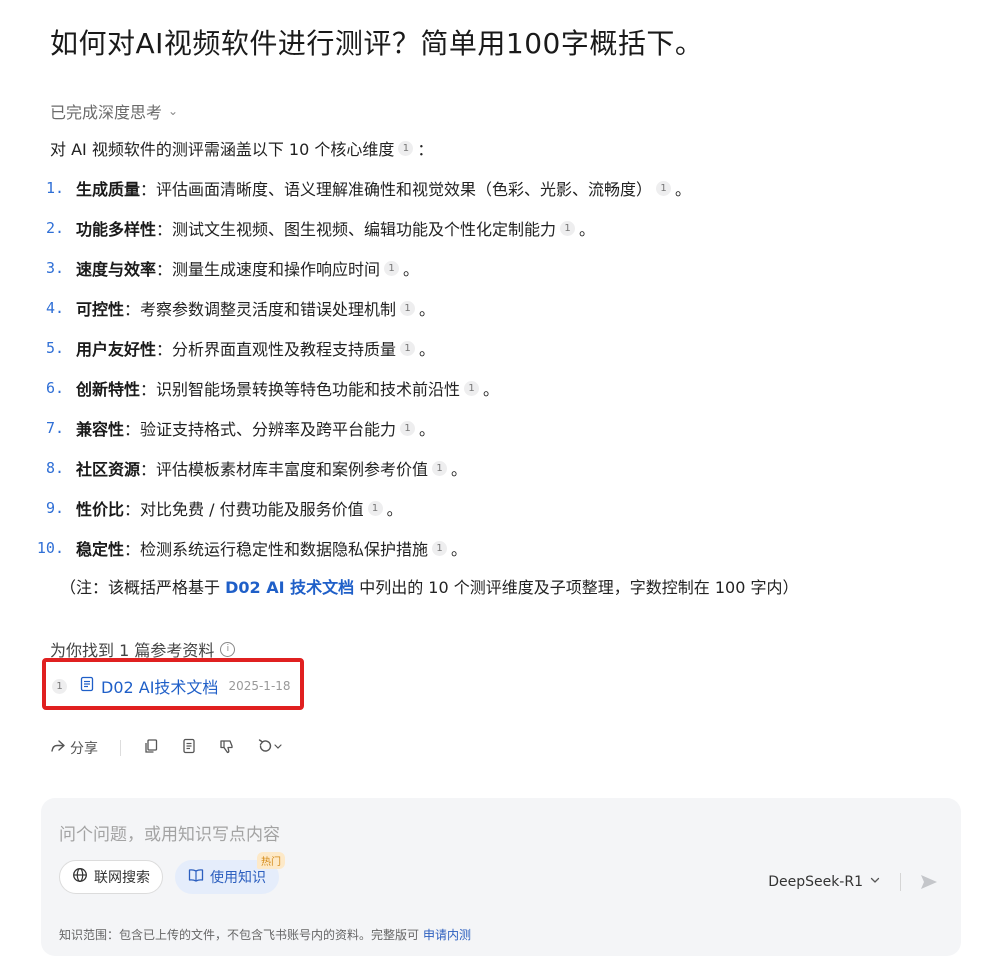  Describe the element at coordinates (495, 308) in the screenshot. I see `list-item: 4. 可控性 ：考察参数调整灵活度和错误处理机制 1。` at that location.